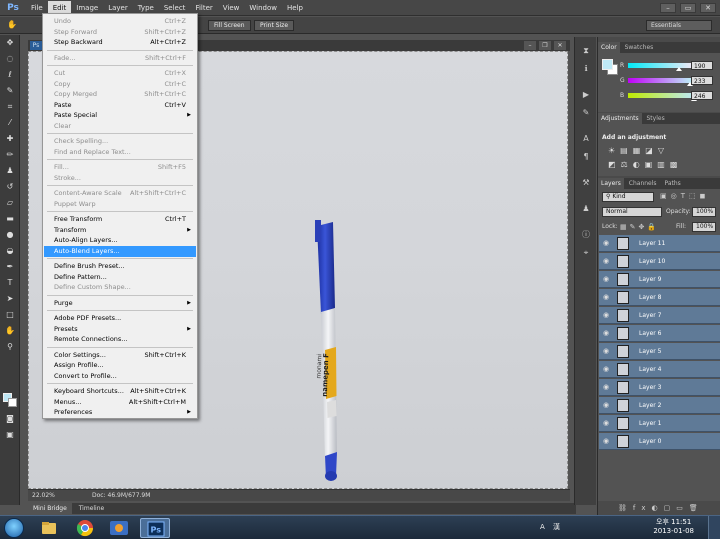 This screenshot has height=539, width=720. I want to click on tab-adjustments: Adjustments, so click(620, 118).